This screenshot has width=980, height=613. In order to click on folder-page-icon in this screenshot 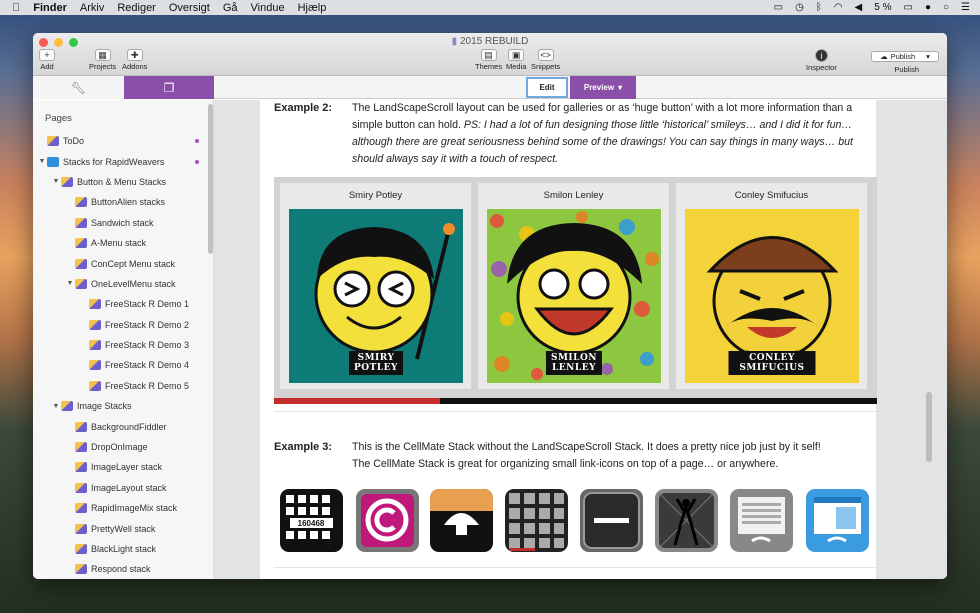, I will do `click(53, 161)`.